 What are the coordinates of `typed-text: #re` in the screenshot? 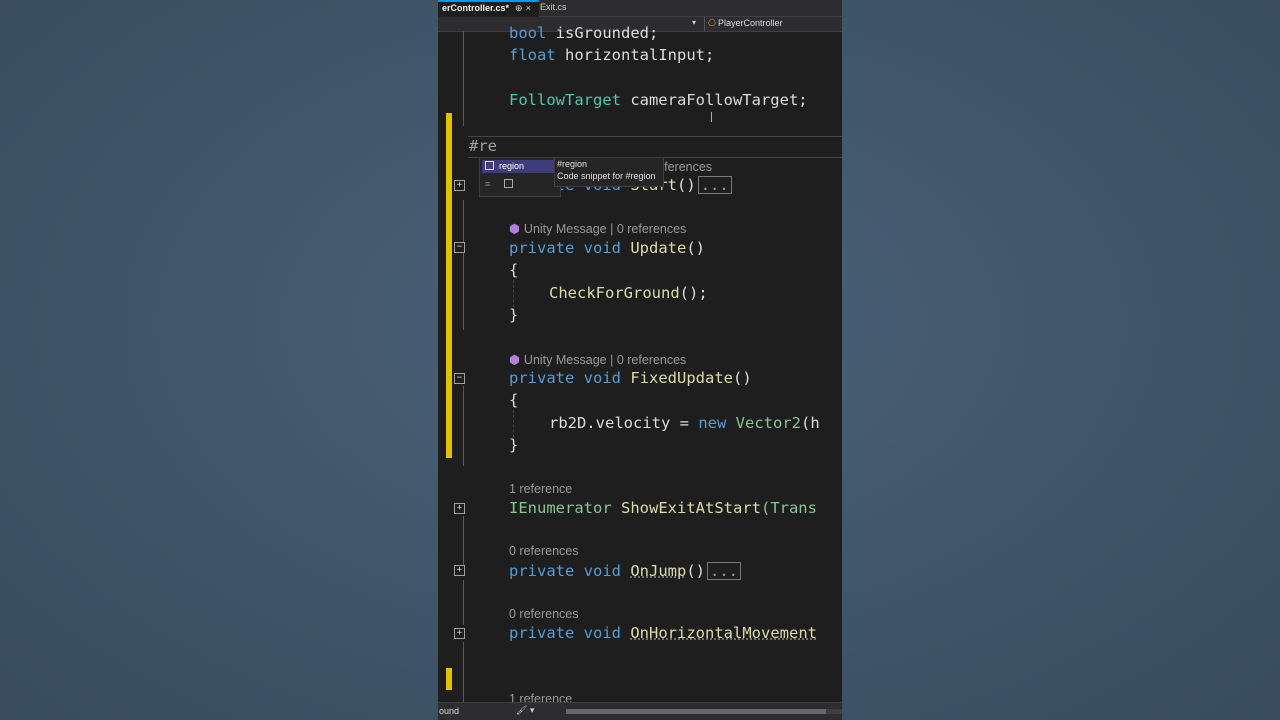 It's located at (483, 146).